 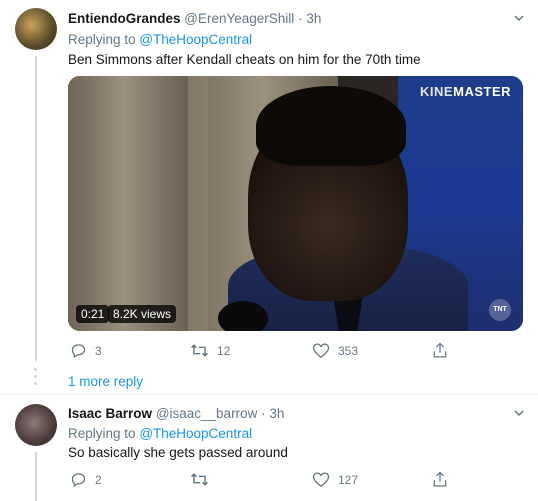 I want to click on show-more-replies-link: 1 more reply, so click(x=105, y=381).